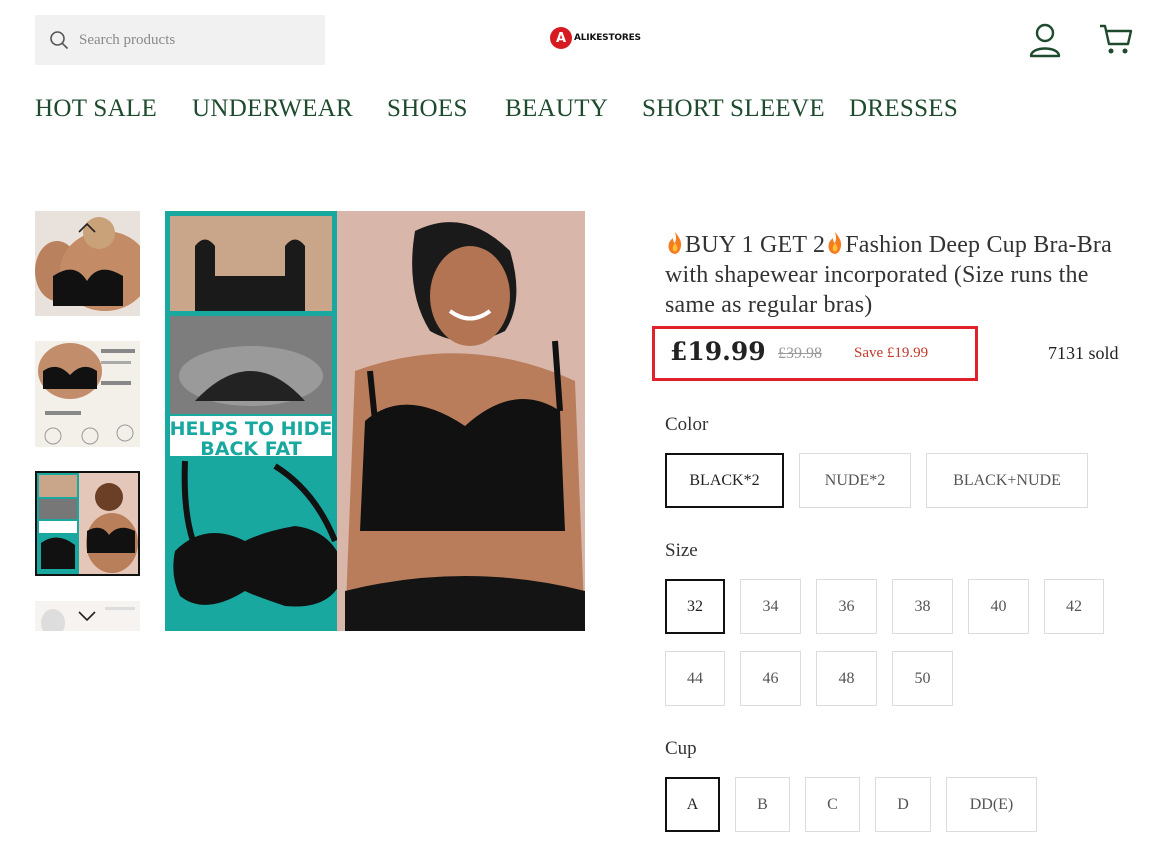  What do you see at coordinates (991, 804) in the screenshot?
I see `cup-option-dde: DD(E)` at bounding box center [991, 804].